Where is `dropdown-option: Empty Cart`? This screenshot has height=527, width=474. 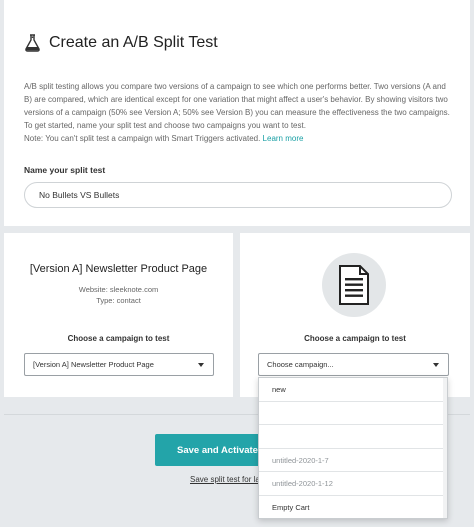 dropdown-option: Empty Cart is located at coordinates (353, 507).